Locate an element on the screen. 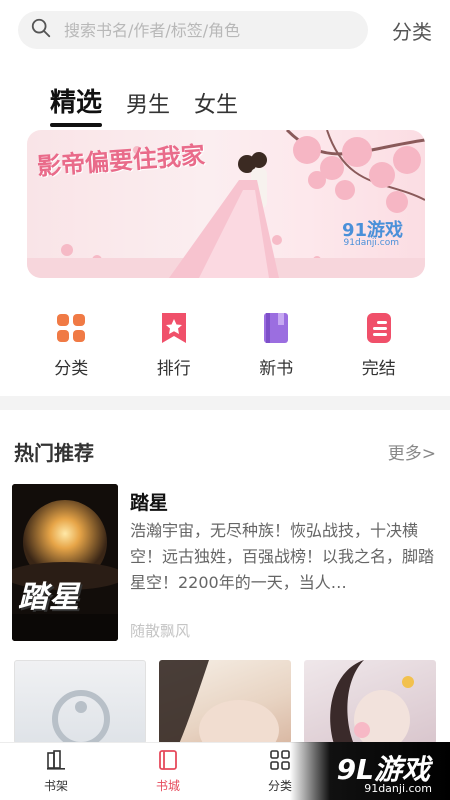  book-cover: 踏星 is located at coordinates (65, 562).